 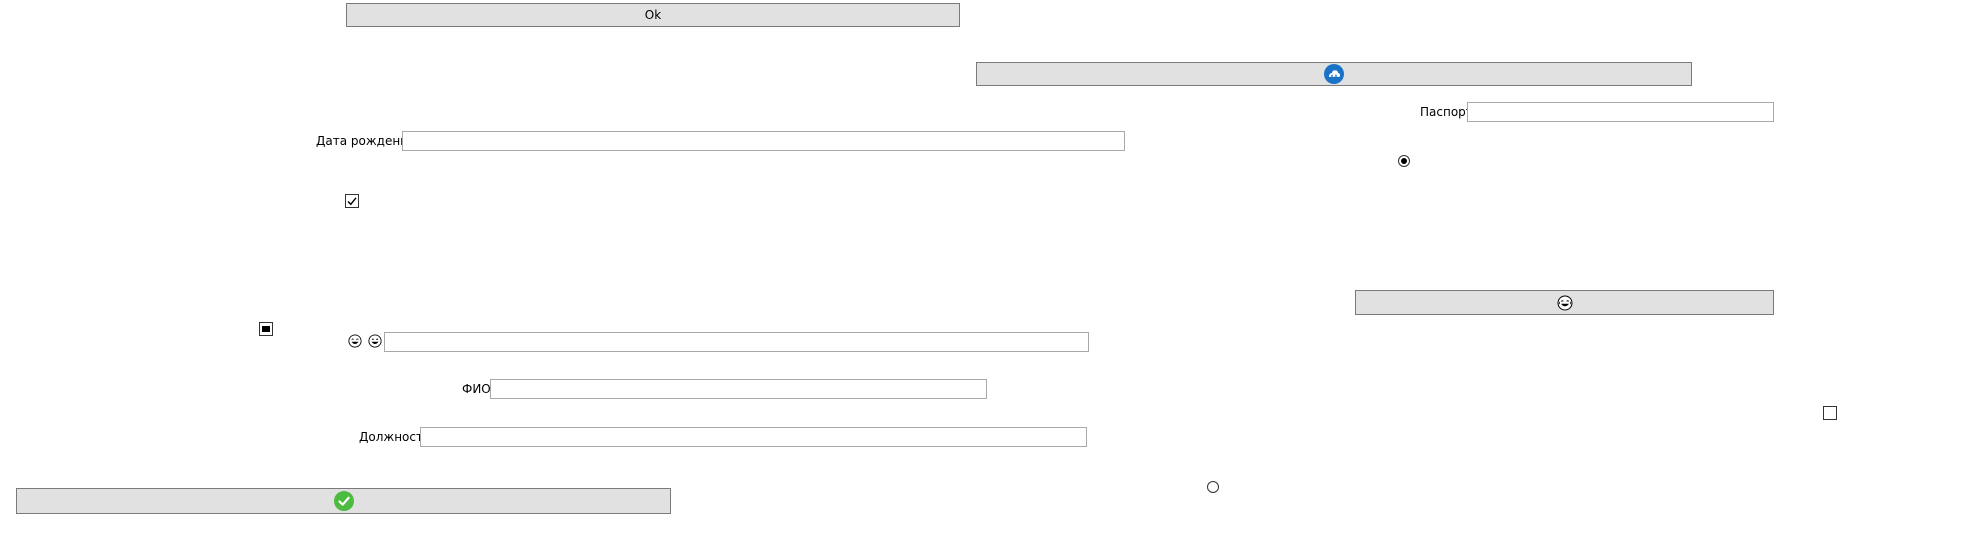 What do you see at coordinates (736, 342) in the screenshot?
I see `emoji-field` at bounding box center [736, 342].